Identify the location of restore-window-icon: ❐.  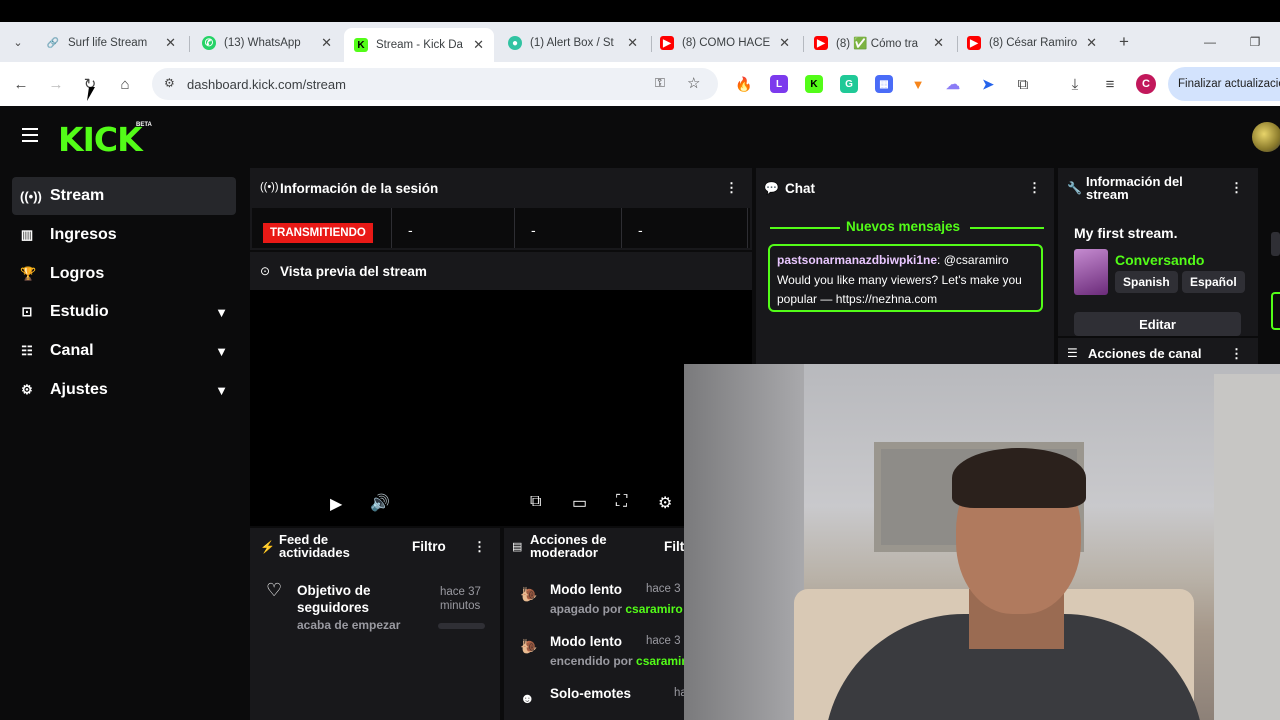
(1255, 42).